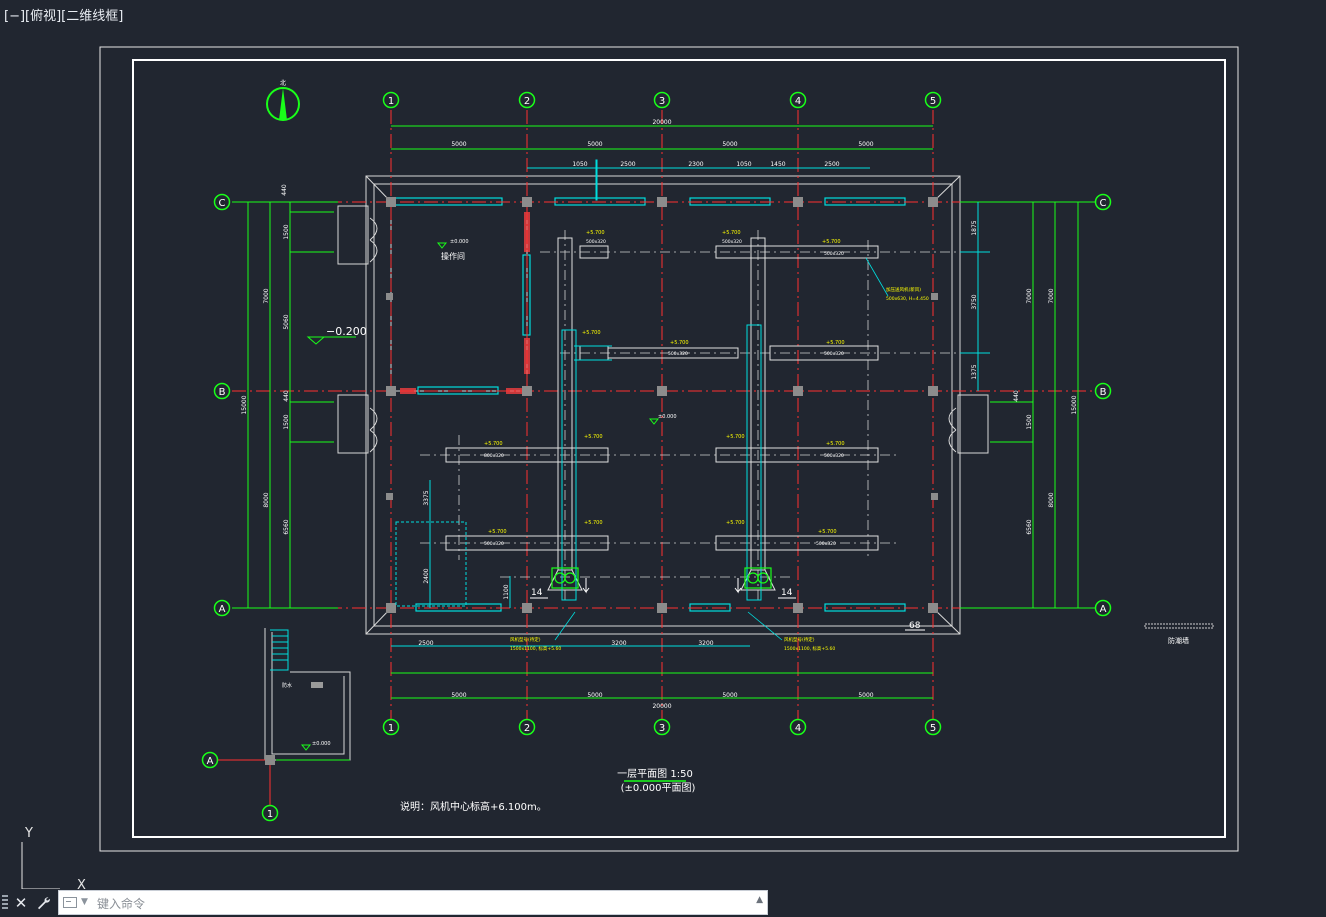 The image size is (1326, 917). Describe the element at coordinates (594, 695) in the screenshot. I see `dim-bay-2-bottom: 5000` at that location.